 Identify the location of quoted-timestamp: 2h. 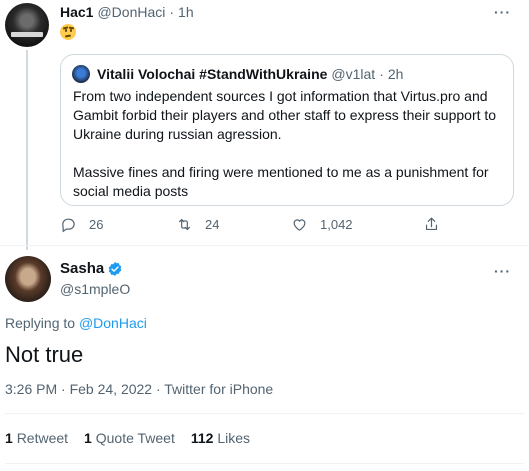
(395, 74).